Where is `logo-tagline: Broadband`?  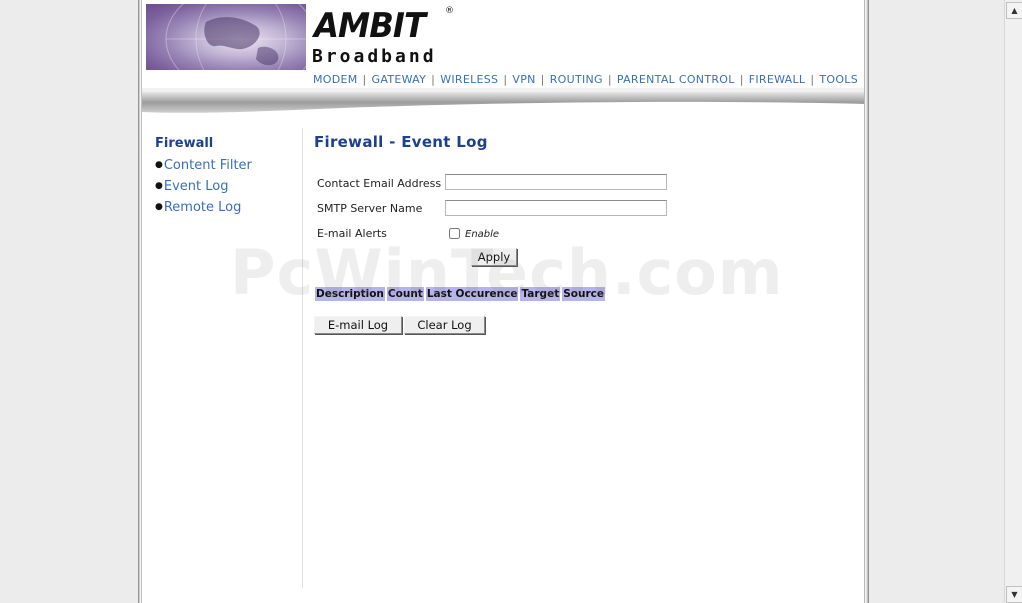
logo-tagline: Broadband is located at coordinates (374, 56).